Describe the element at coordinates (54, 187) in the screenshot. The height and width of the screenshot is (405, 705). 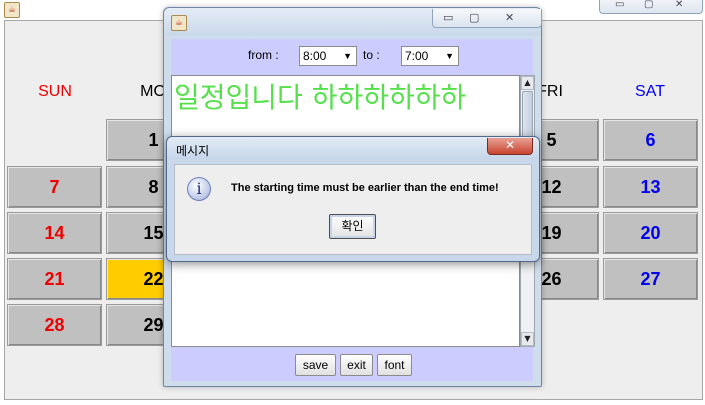
I see `date-cell-7: 7` at that location.